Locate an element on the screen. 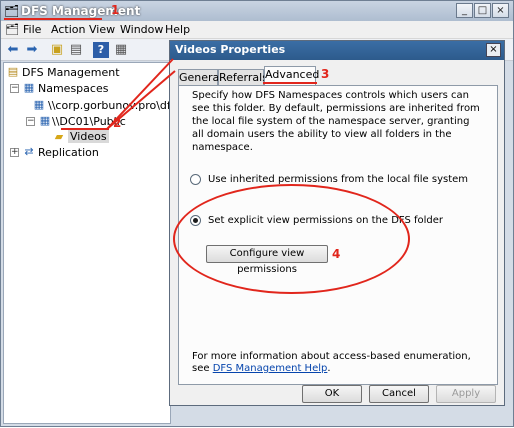 The height and width of the screenshot is (428, 514). annotation-3: 3 is located at coordinates (325, 74).